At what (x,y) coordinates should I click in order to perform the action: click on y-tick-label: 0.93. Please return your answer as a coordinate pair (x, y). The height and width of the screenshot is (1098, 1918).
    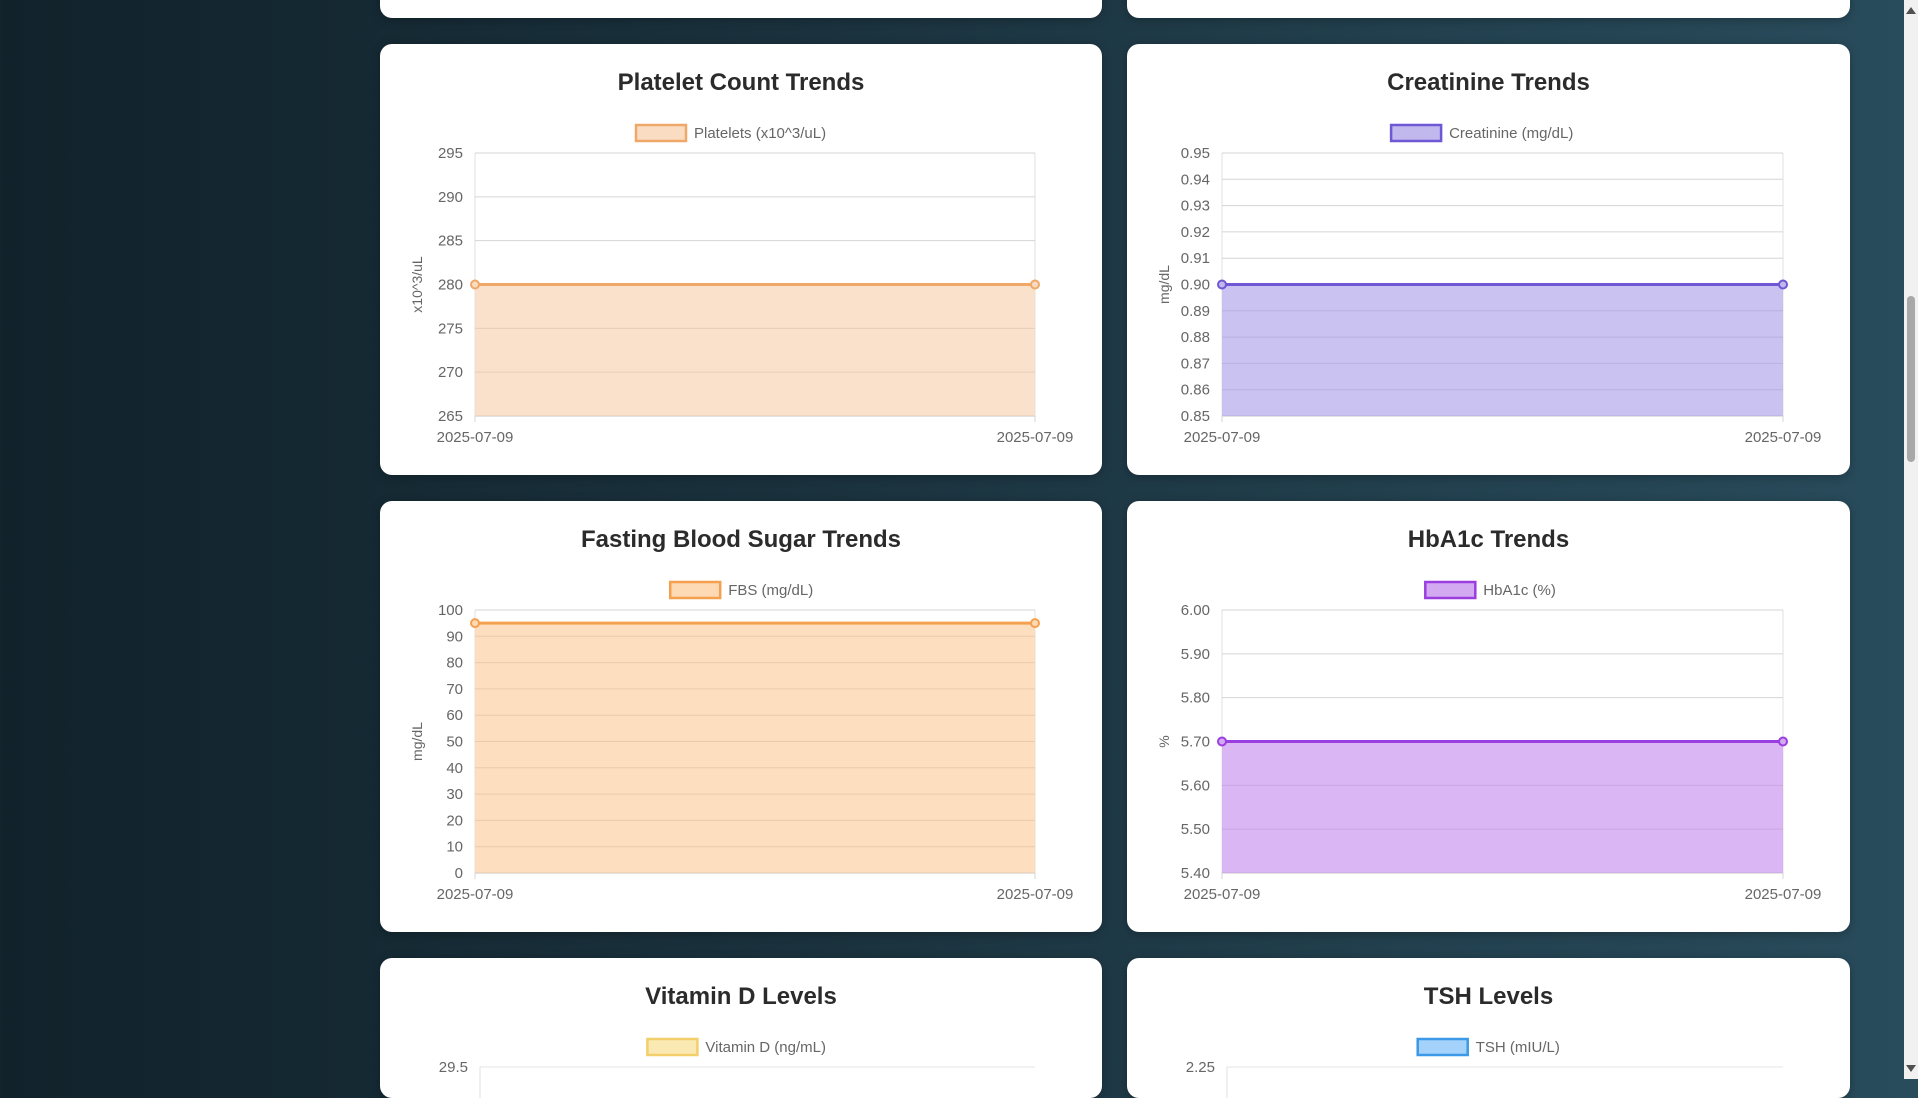
    Looking at the image, I should click on (1195, 206).